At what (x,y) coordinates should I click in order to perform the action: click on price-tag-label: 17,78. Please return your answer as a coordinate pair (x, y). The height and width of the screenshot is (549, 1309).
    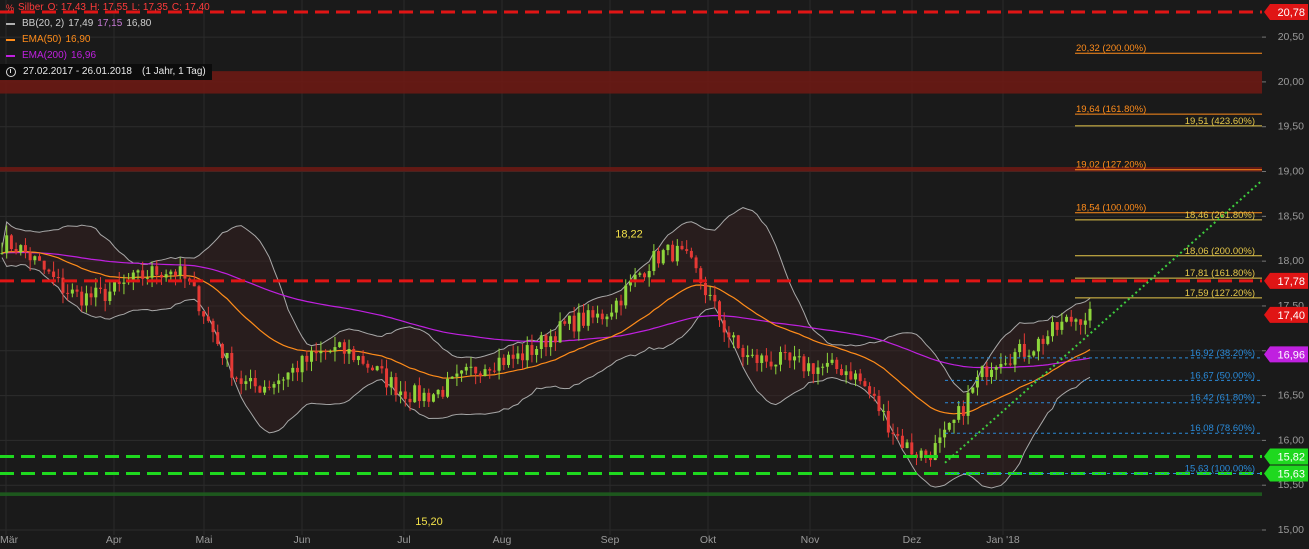
    Looking at the image, I should click on (1291, 282).